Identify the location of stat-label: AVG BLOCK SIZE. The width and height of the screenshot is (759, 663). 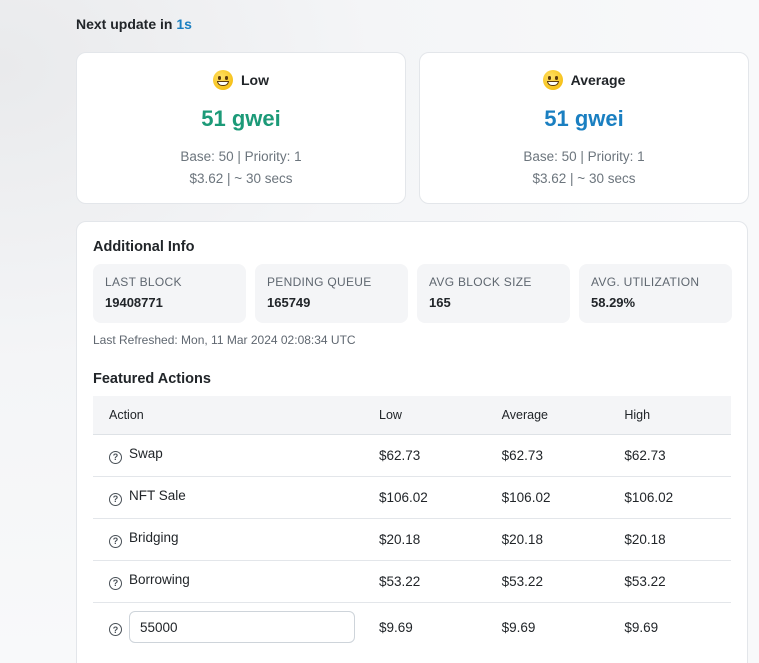
(480, 282).